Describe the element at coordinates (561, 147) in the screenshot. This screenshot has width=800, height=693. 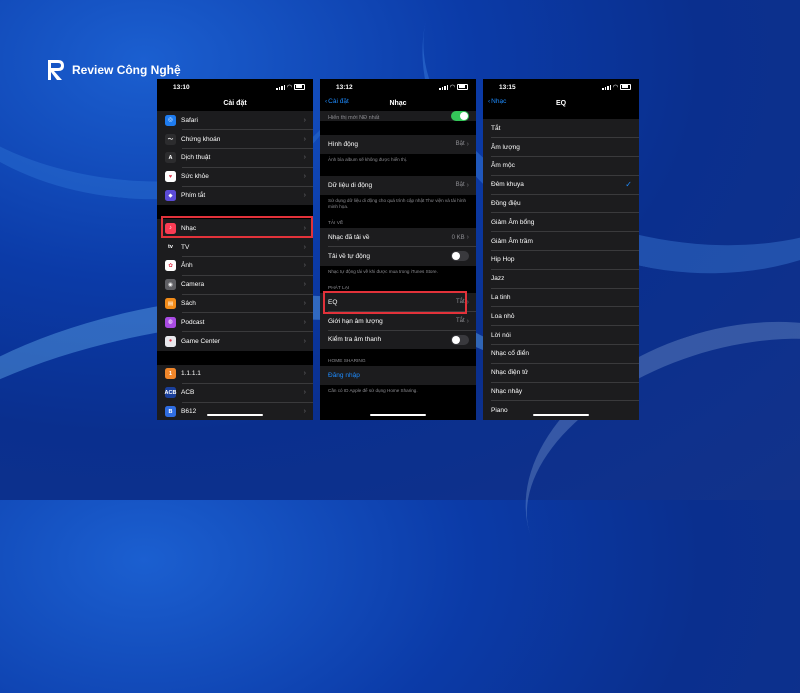
I see `eq-option-am-luong: Âm lượng` at that location.